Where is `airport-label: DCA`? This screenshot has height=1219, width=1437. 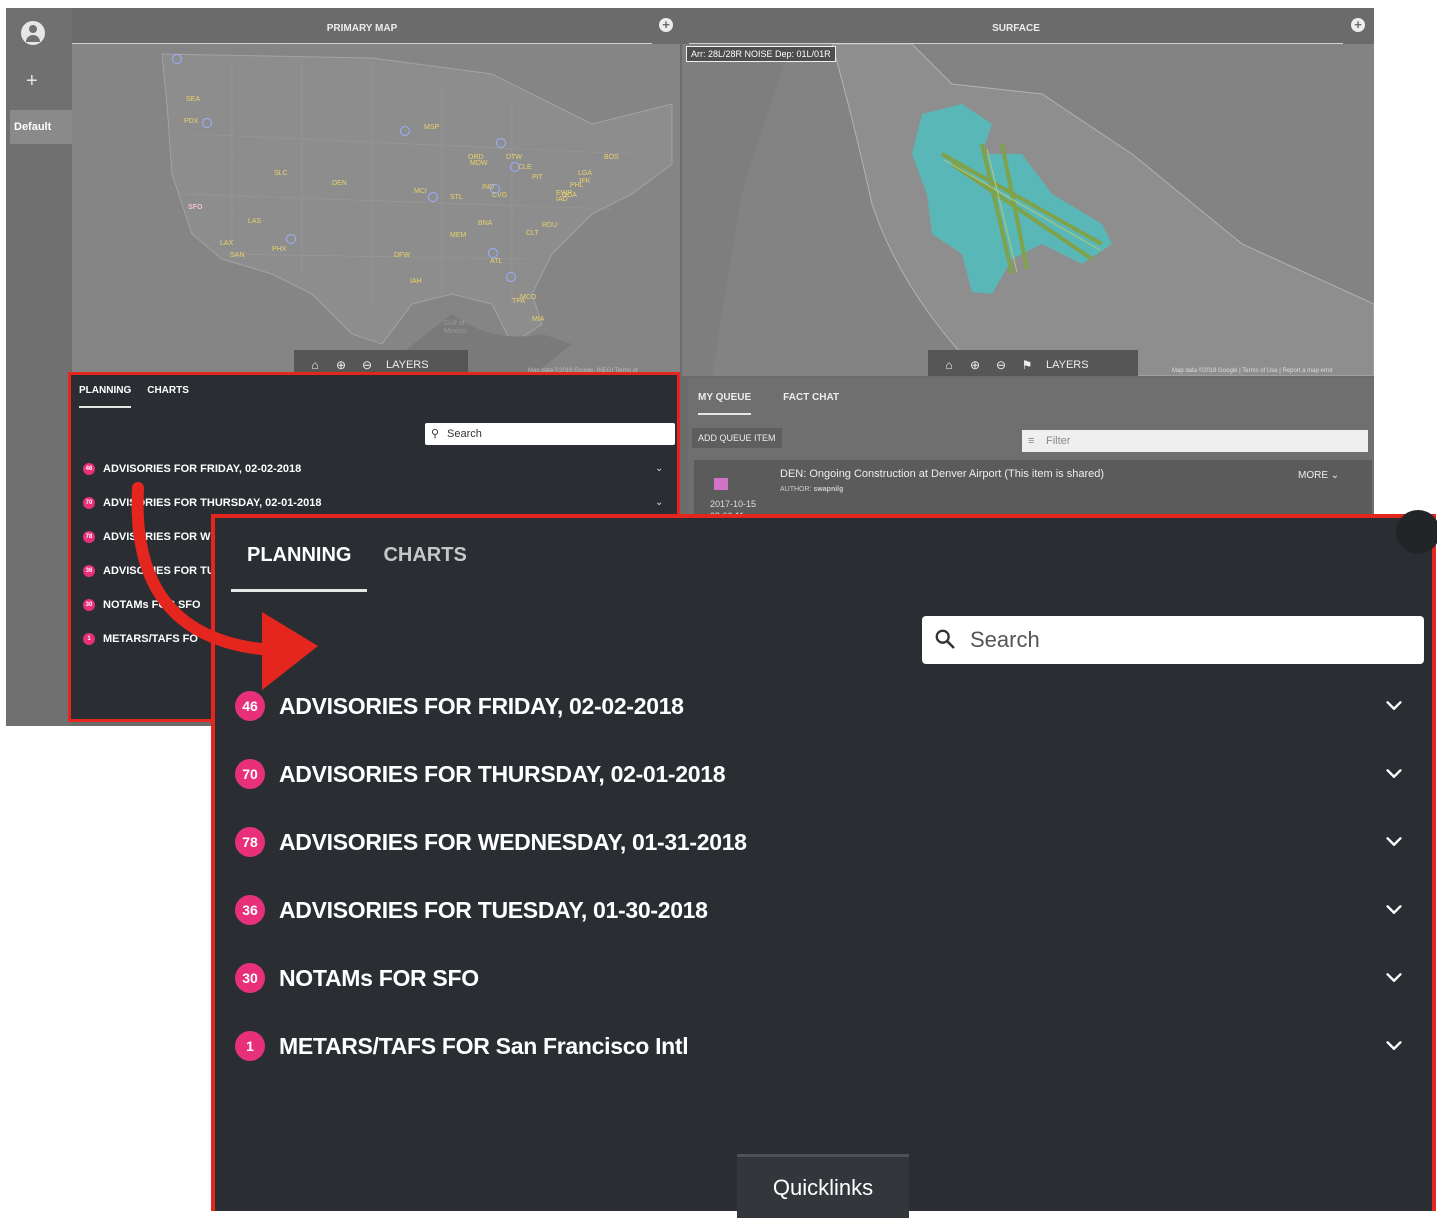 airport-label: DCA is located at coordinates (569, 195).